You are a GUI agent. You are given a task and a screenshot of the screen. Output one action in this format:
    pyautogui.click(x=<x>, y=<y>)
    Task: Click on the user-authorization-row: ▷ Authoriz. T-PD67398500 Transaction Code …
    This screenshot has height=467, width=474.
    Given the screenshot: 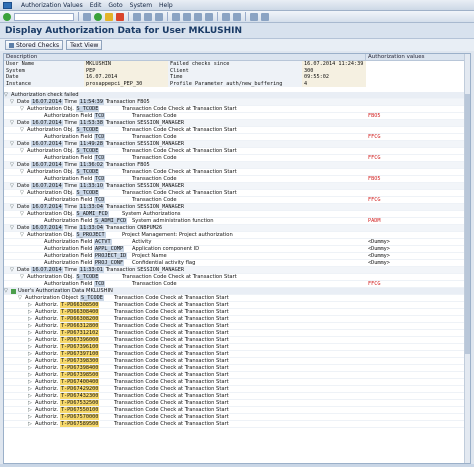 What is the action you would take?
    pyautogui.click(x=237, y=375)
    